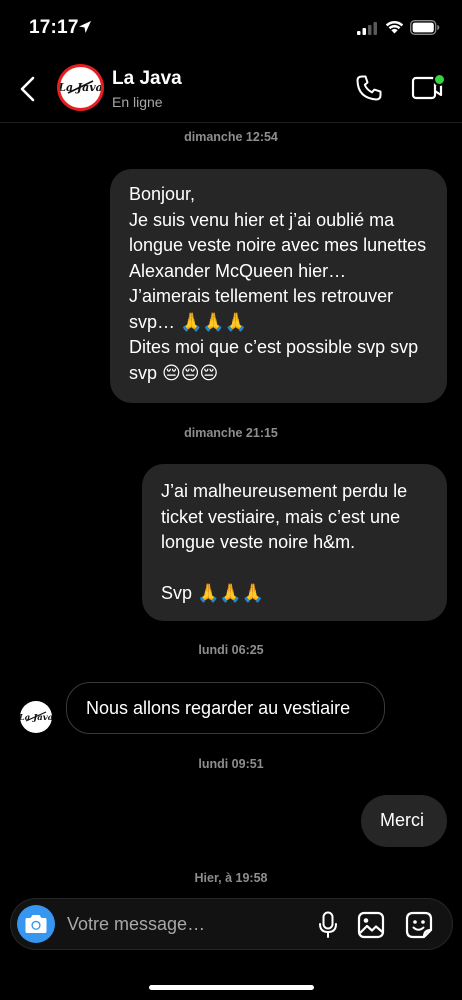  Describe the element at coordinates (371, 925) in the screenshot. I see `photo-gallery-icon` at that location.